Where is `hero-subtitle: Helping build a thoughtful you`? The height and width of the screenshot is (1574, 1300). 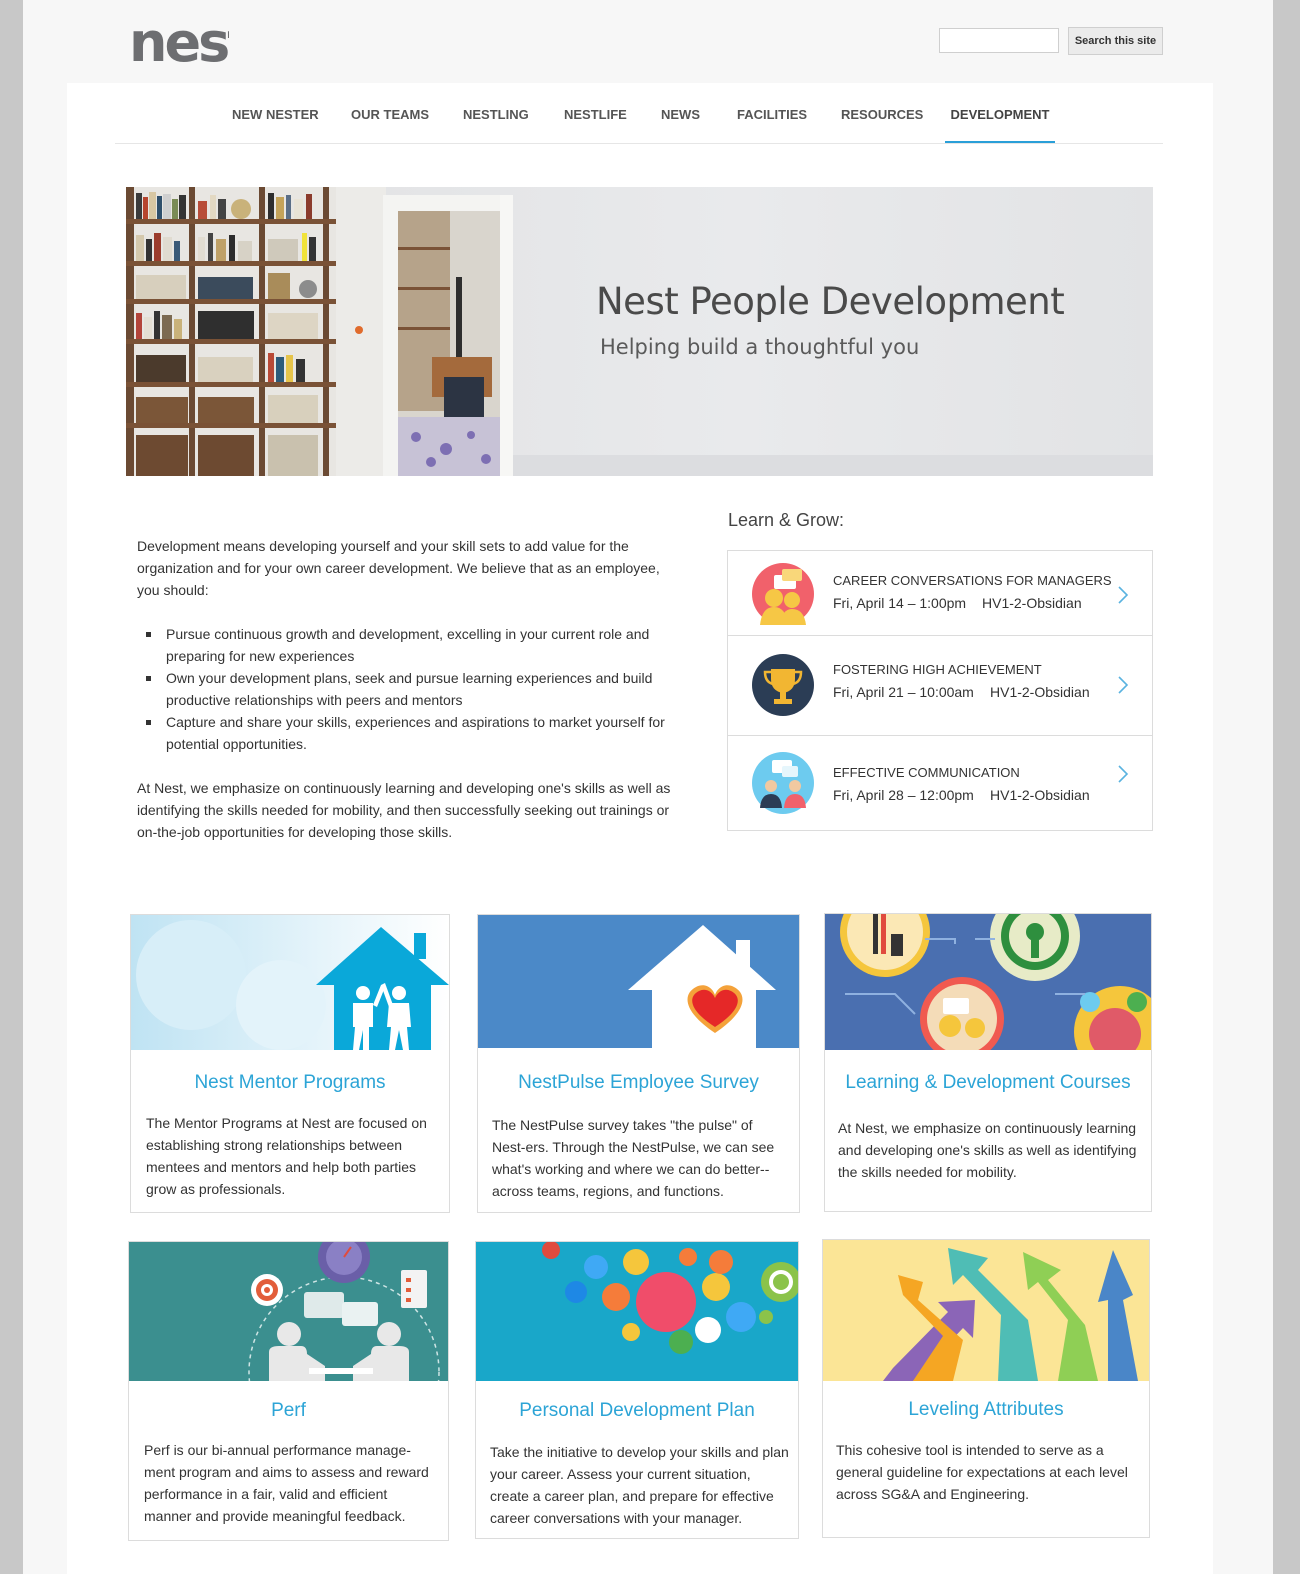
hero-subtitle: Helping build a thoughtful you is located at coordinates (760, 347).